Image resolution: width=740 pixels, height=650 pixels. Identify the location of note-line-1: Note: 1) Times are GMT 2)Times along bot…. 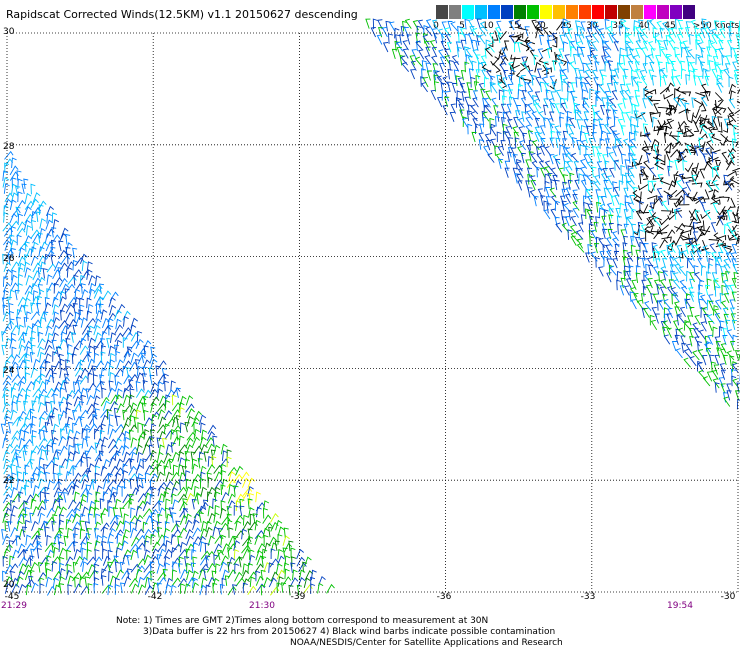
(302, 621).